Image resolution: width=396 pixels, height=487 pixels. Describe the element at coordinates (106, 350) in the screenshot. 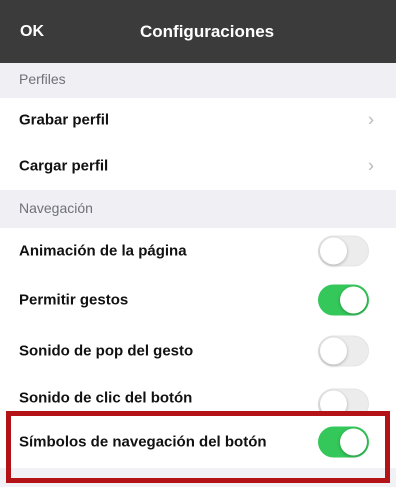

I see `row-label: Sonido de pop del gesto` at that location.